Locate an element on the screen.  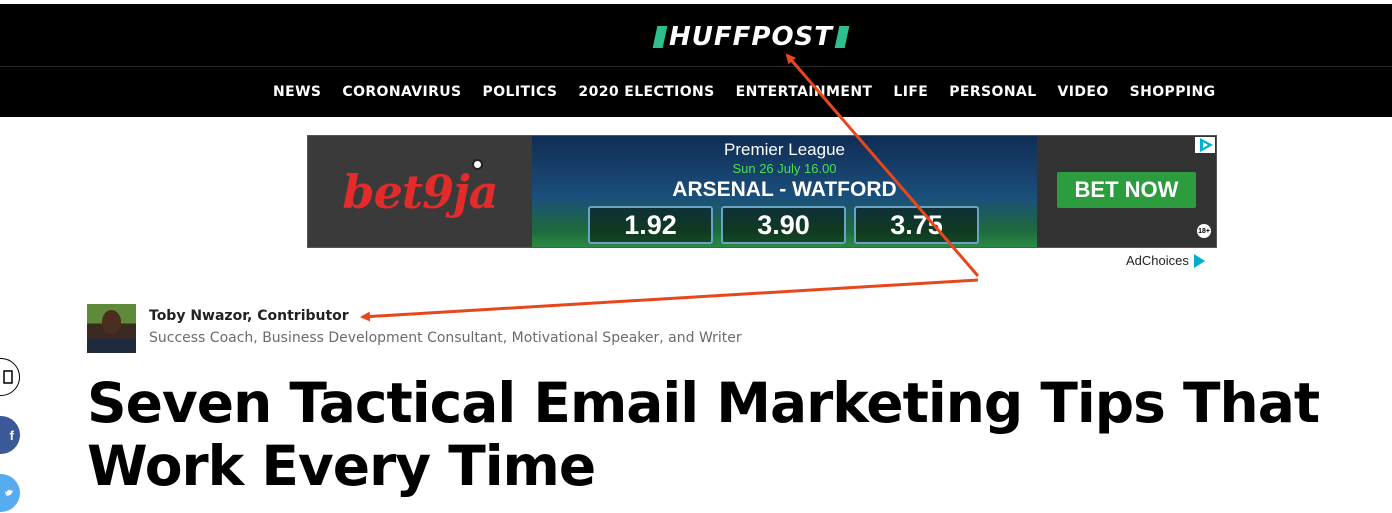
adchoices-icon is located at coordinates (1199, 260).